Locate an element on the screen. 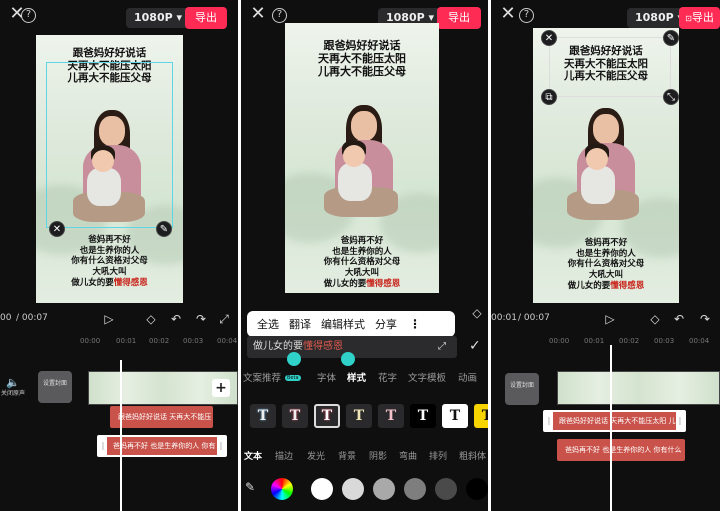 The width and height of the screenshot is (720, 511). tab-fancy-text: 花字 is located at coordinates (387, 377).